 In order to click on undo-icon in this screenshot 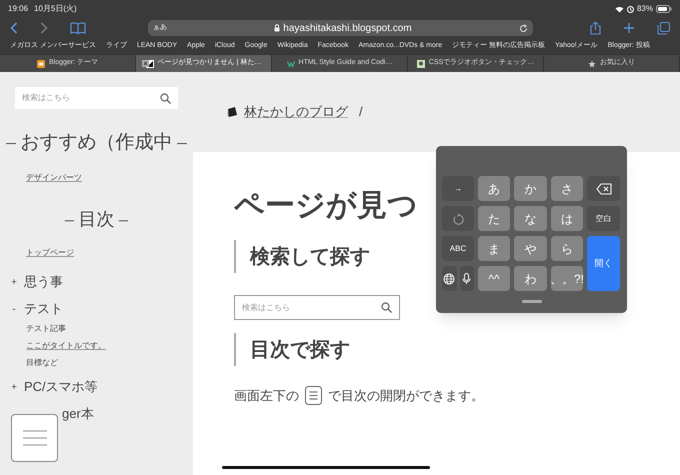, I will do `click(458, 218)`.